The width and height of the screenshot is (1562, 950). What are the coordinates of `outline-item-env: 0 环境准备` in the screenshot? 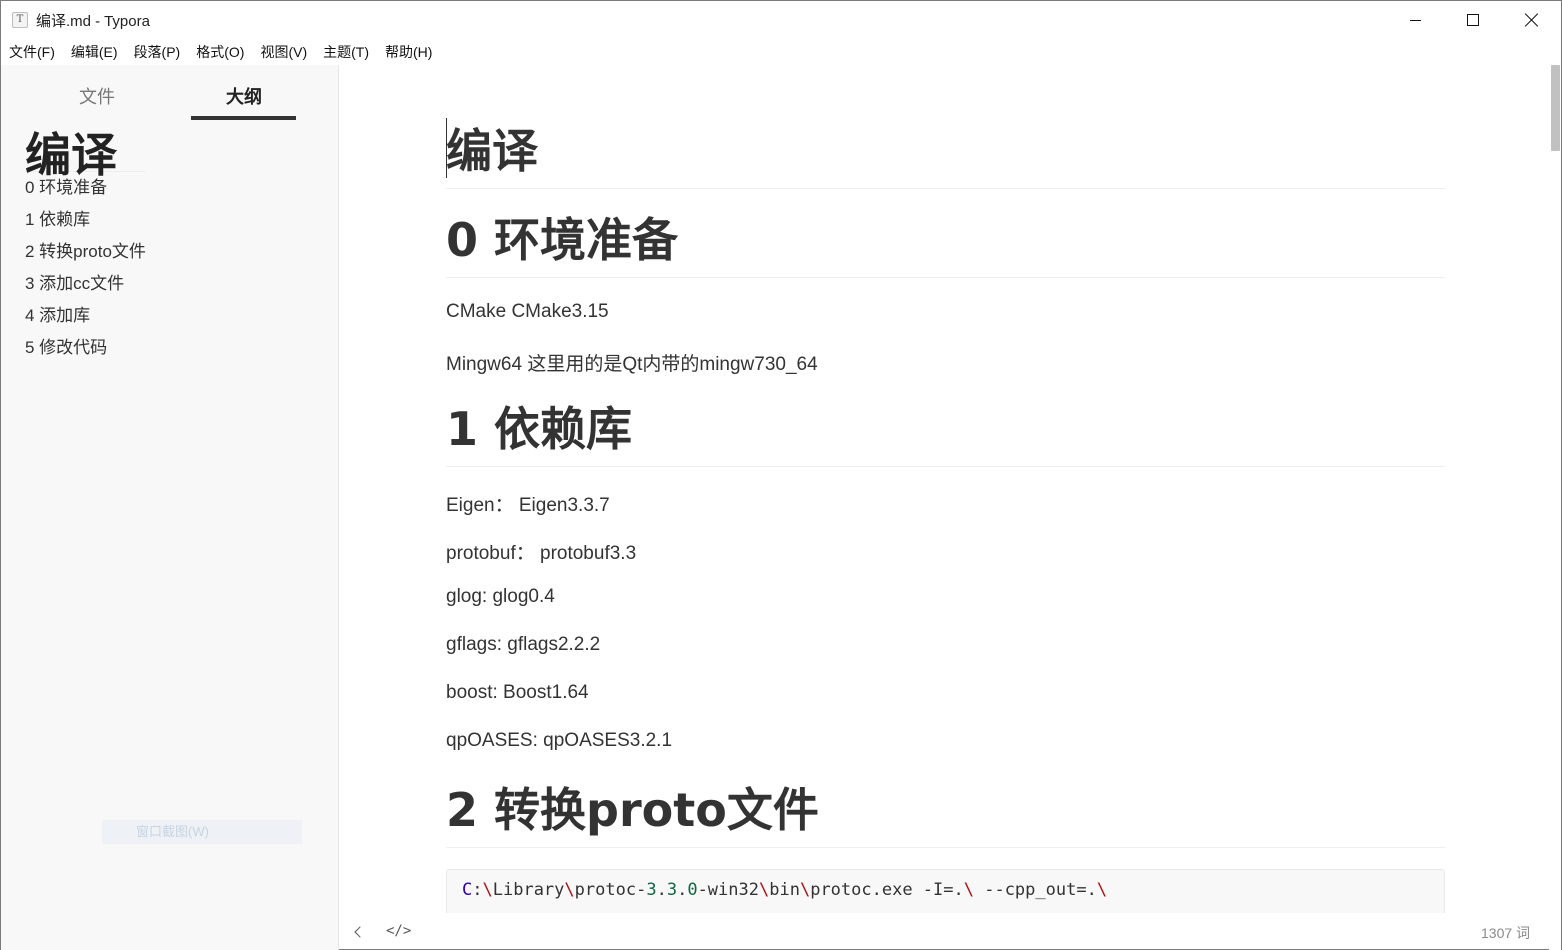 It's located at (85, 188).